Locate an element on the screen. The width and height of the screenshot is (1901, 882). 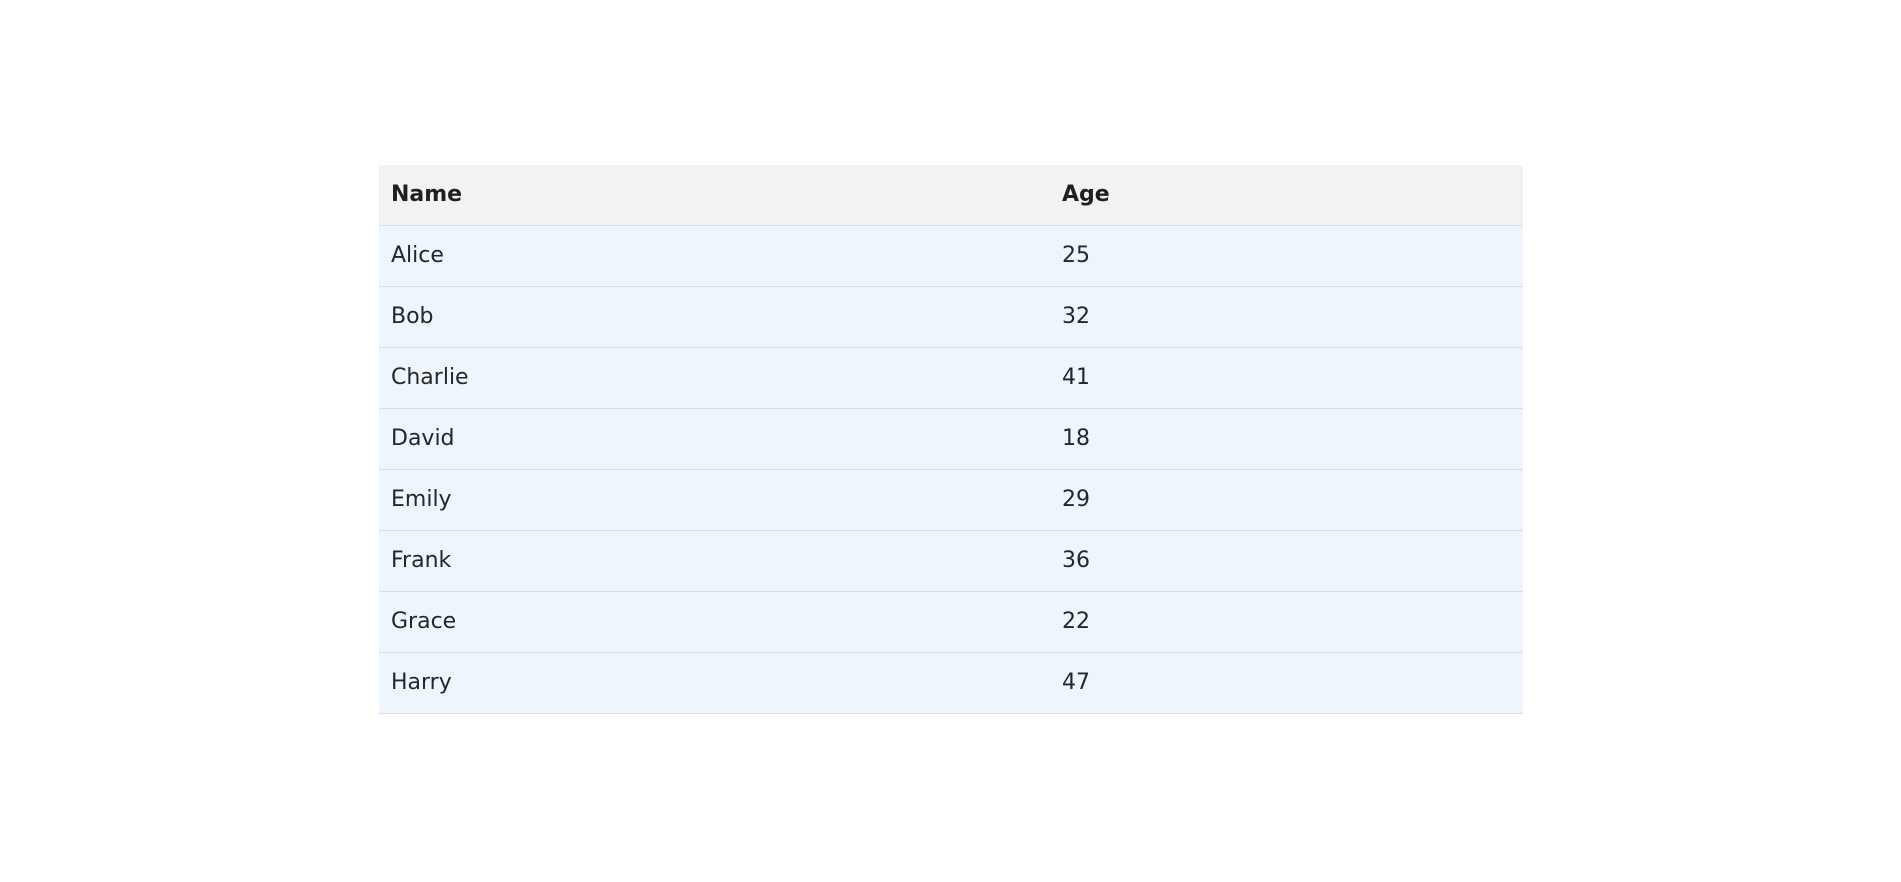
table-row: Charlie 41 is located at coordinates (951, 378).